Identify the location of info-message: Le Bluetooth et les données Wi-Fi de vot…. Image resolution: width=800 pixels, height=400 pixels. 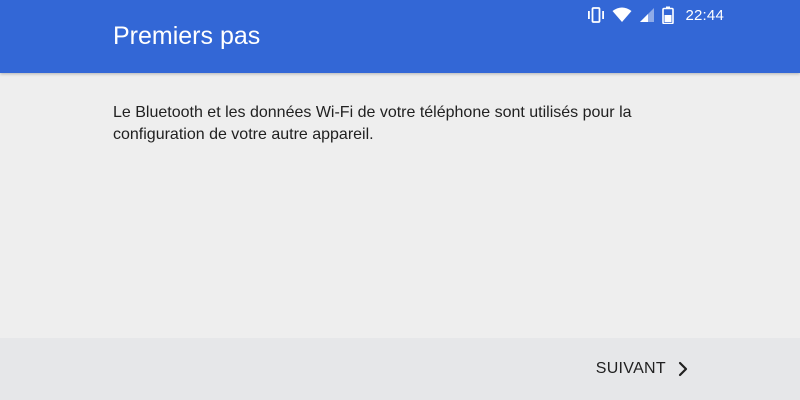
(372, 123).